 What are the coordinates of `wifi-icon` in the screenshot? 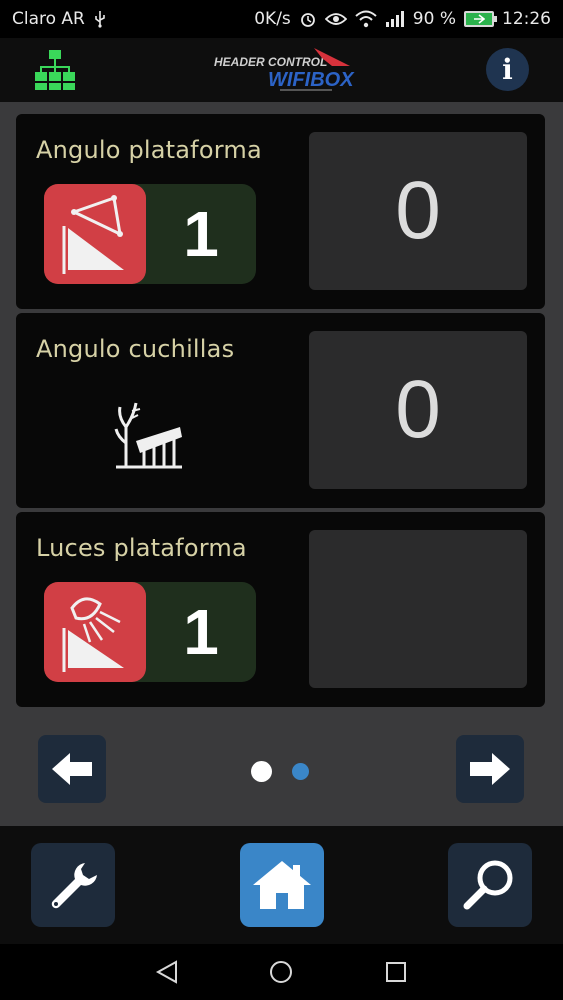 It's located at (366, 19).